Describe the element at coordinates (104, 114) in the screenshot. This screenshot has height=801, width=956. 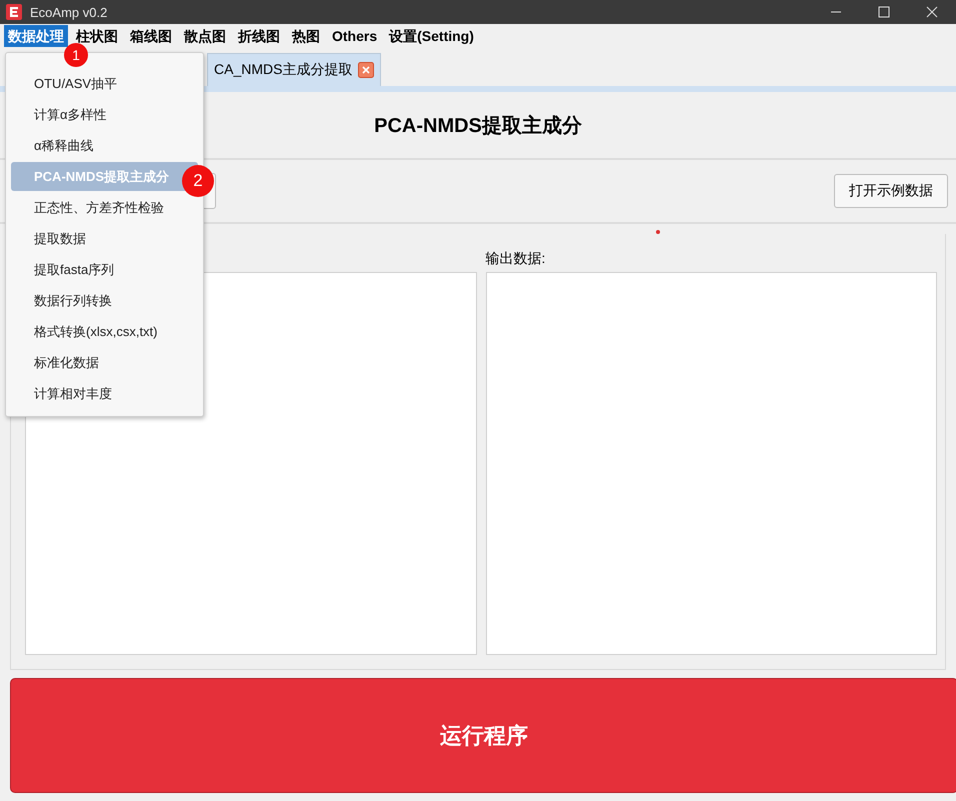
I see `menu-item: 计算α多样性` at that location.